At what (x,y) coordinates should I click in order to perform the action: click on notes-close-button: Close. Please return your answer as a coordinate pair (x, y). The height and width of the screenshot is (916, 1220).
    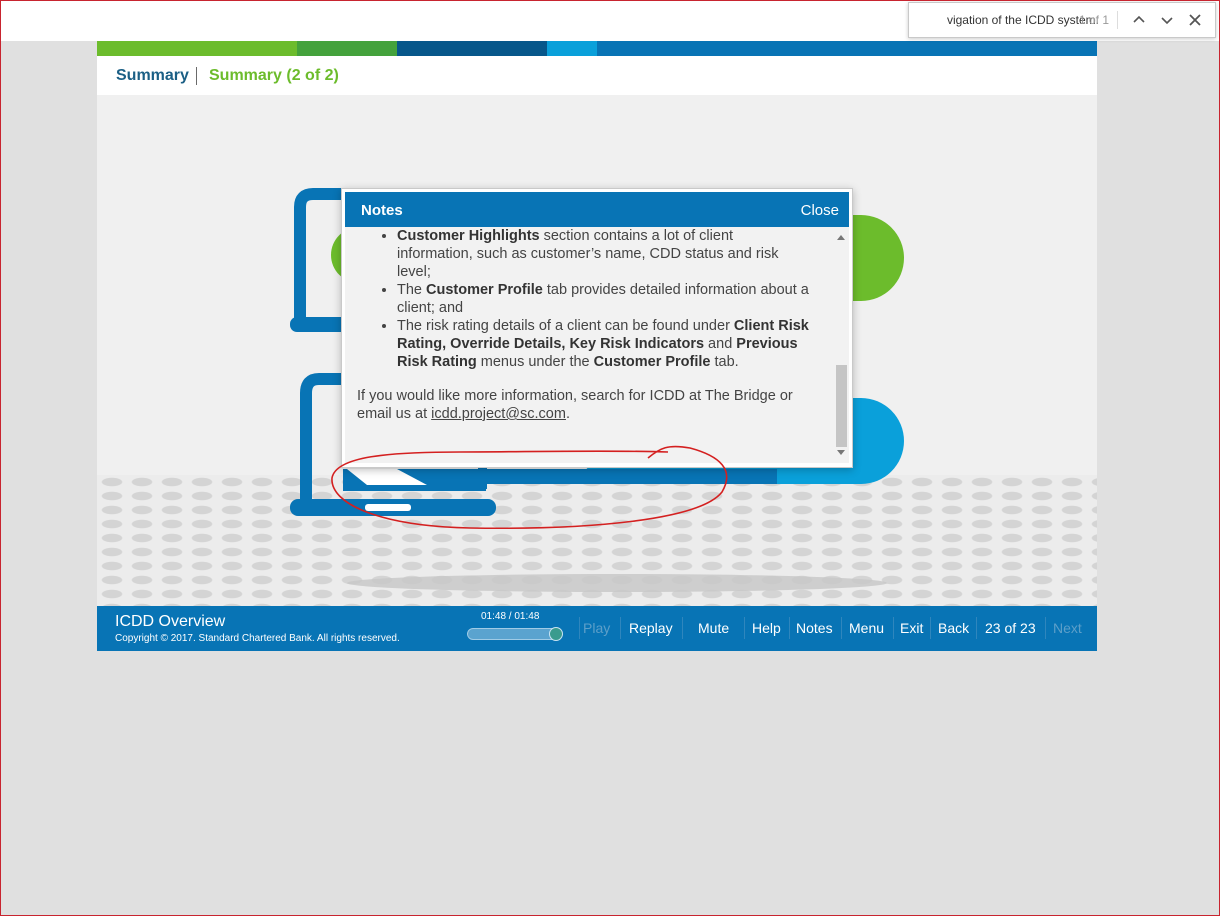
    Looking at the image, I should click on (820, 210).